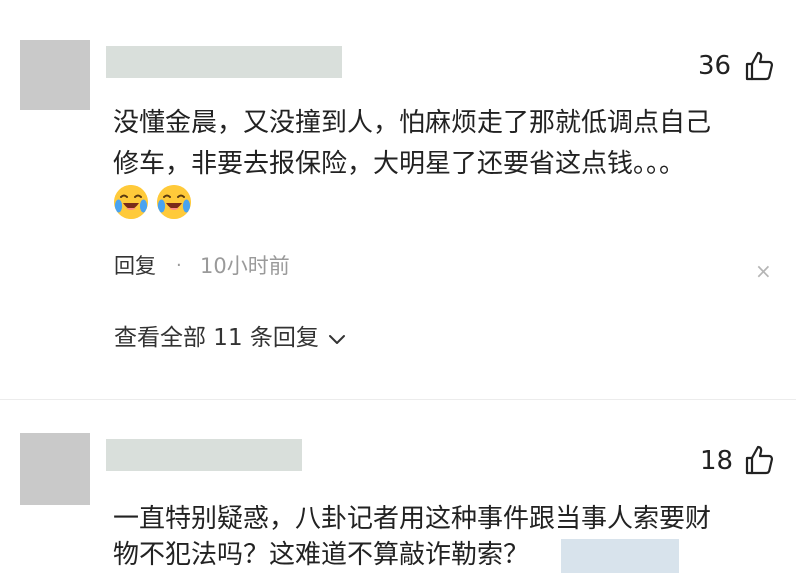  Describe the element at coordinates (337, 339) in the screenshot. I see `chevron-down-icon` at that location.